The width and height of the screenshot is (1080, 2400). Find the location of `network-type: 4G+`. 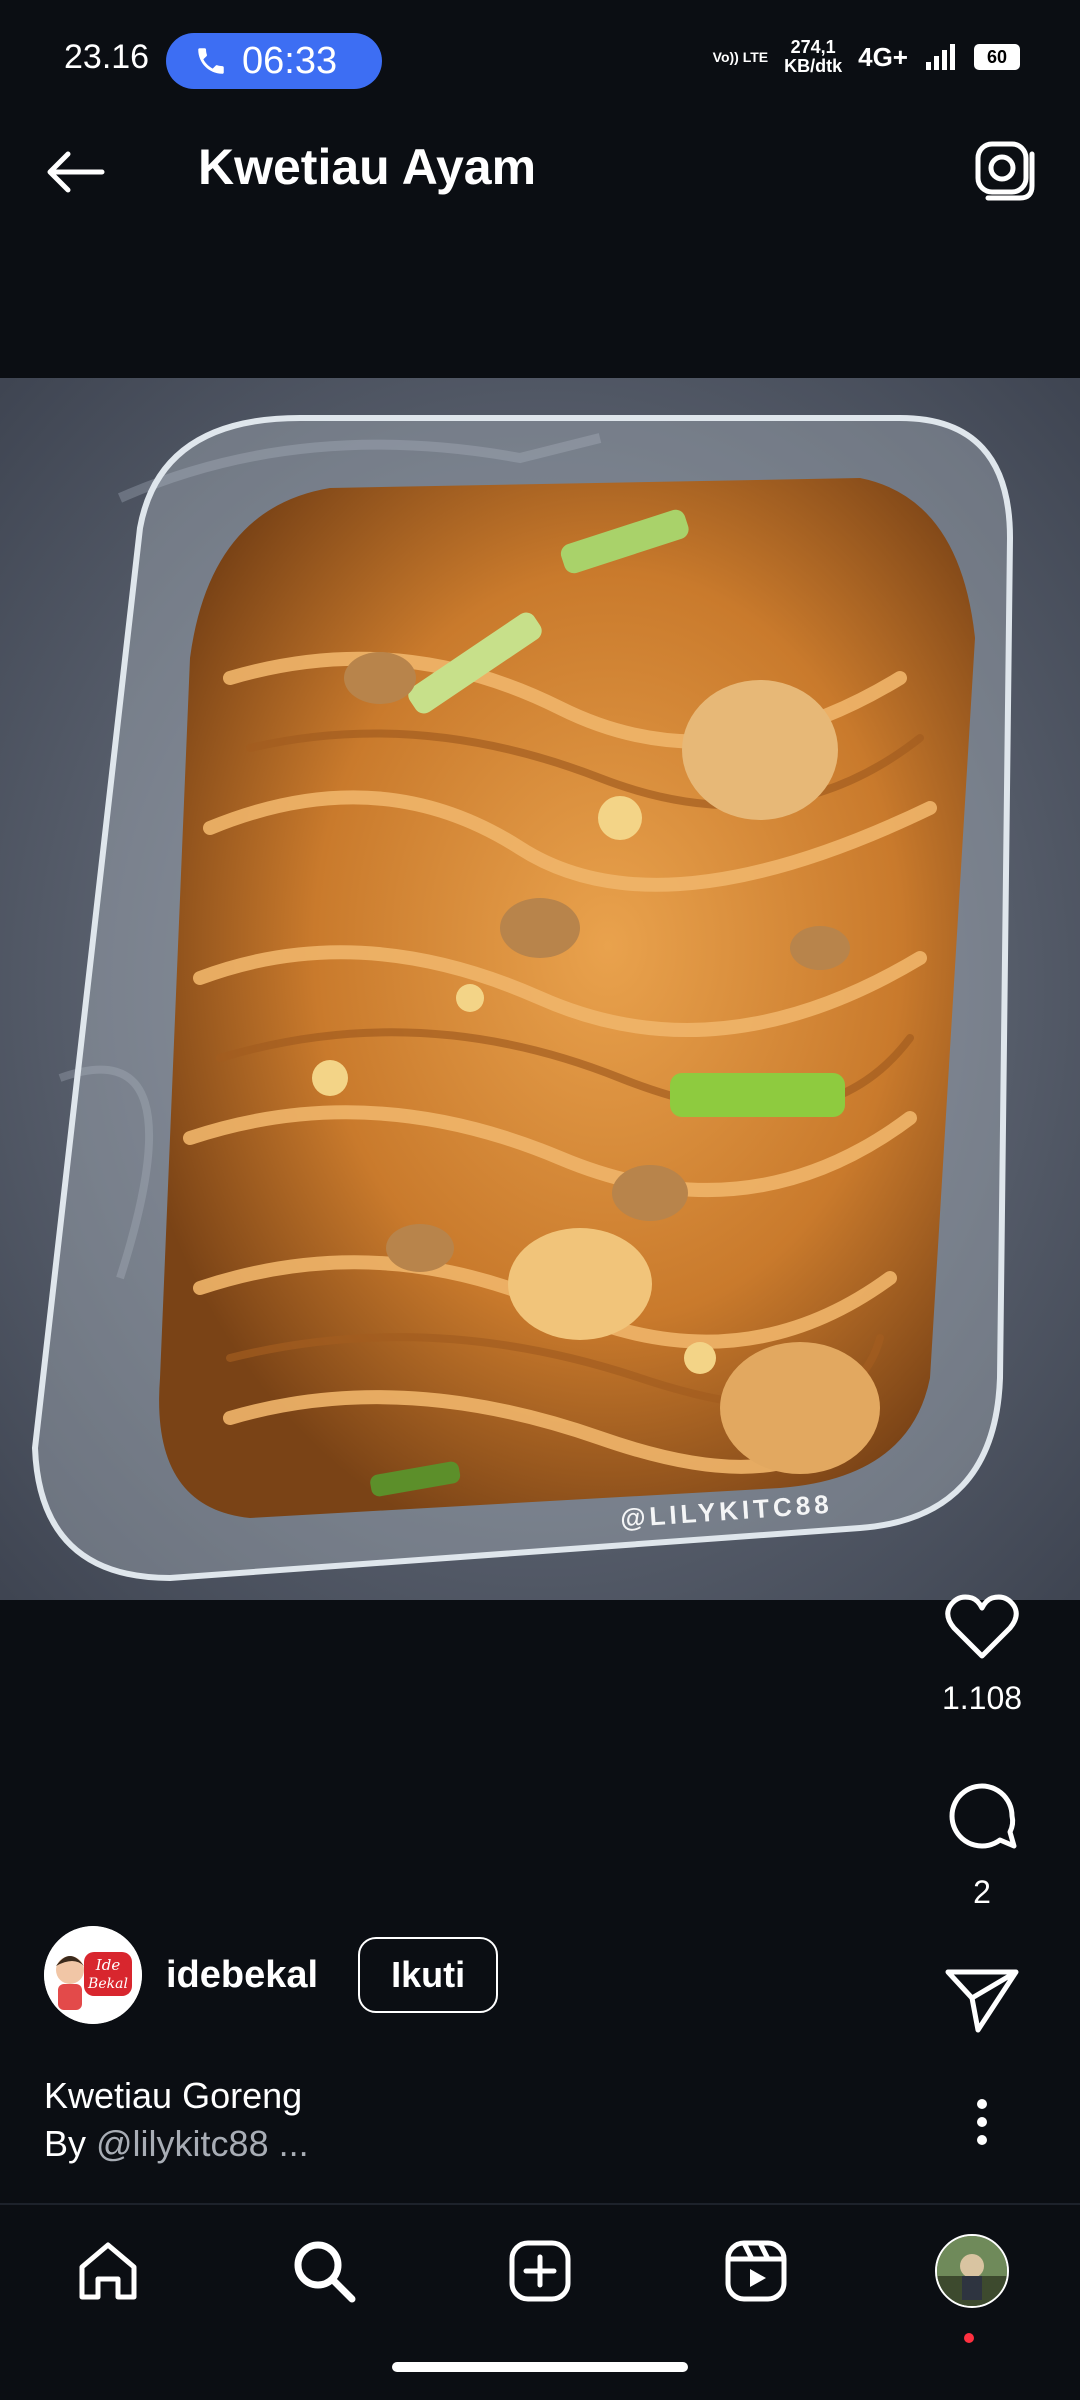

network-type: 4G+ is located at coordinates (883, 56).